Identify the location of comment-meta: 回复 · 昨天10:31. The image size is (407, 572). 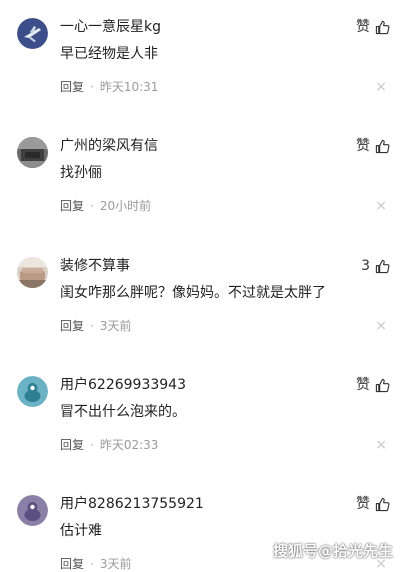
(109, 87).